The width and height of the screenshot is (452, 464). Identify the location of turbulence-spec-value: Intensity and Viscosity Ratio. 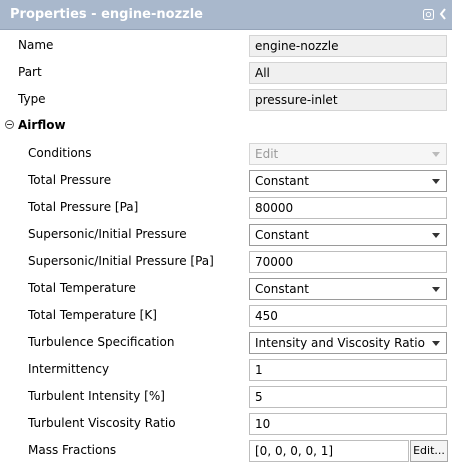
(340, 343).